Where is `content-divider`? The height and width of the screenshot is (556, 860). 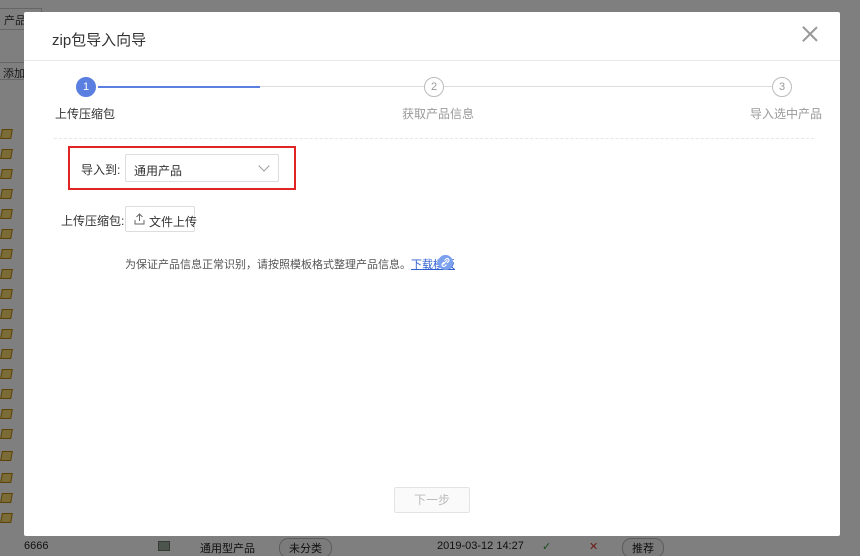
content-divider is located at coordinates (434, 138).